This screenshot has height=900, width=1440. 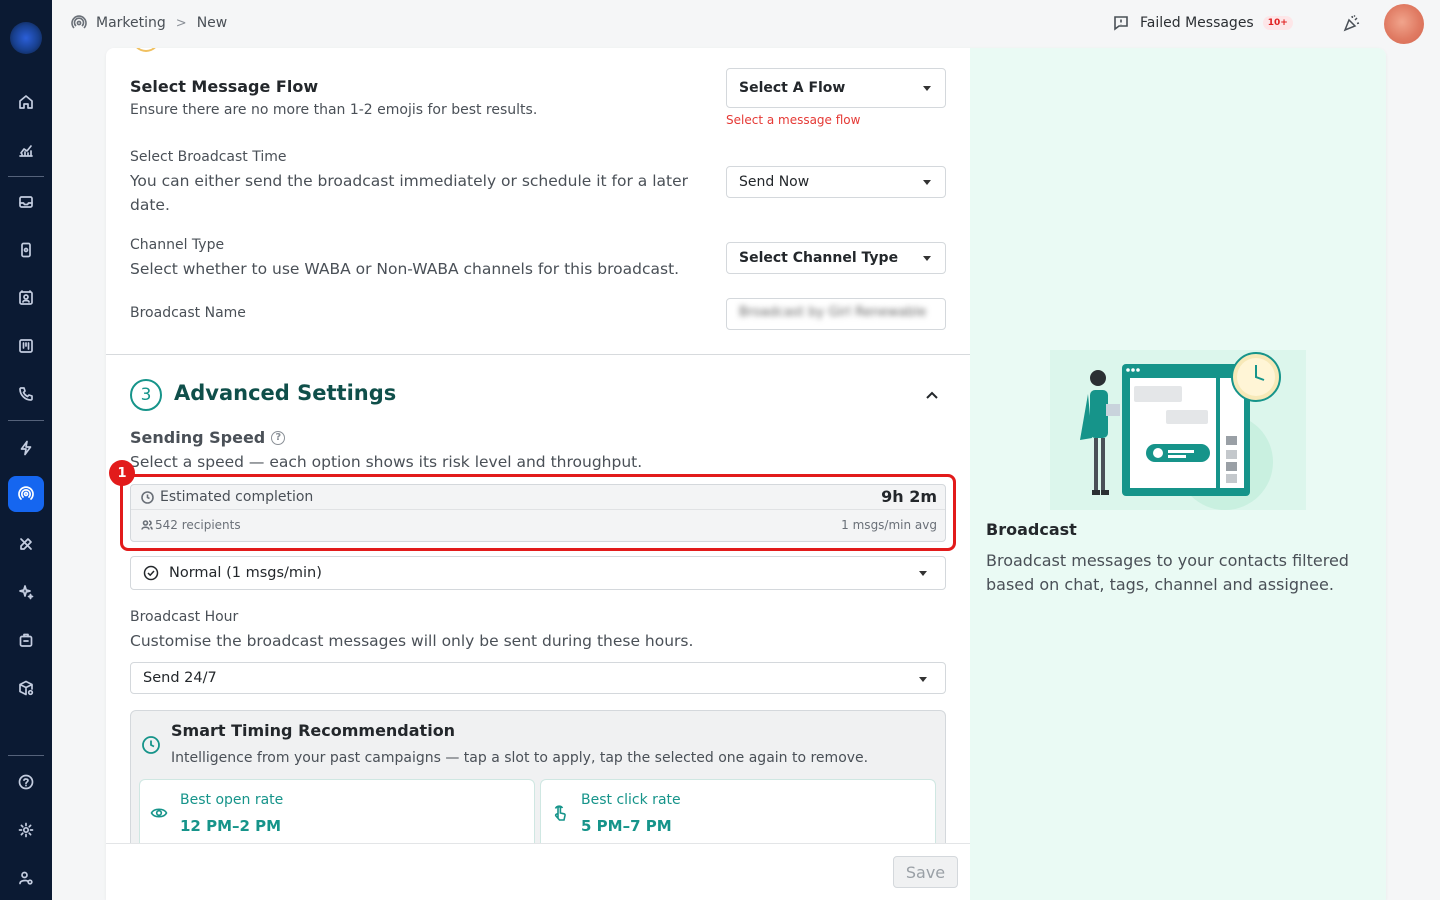 I want to click on broadcast-time-select-value: Send Now, so click(x=774, y=182).